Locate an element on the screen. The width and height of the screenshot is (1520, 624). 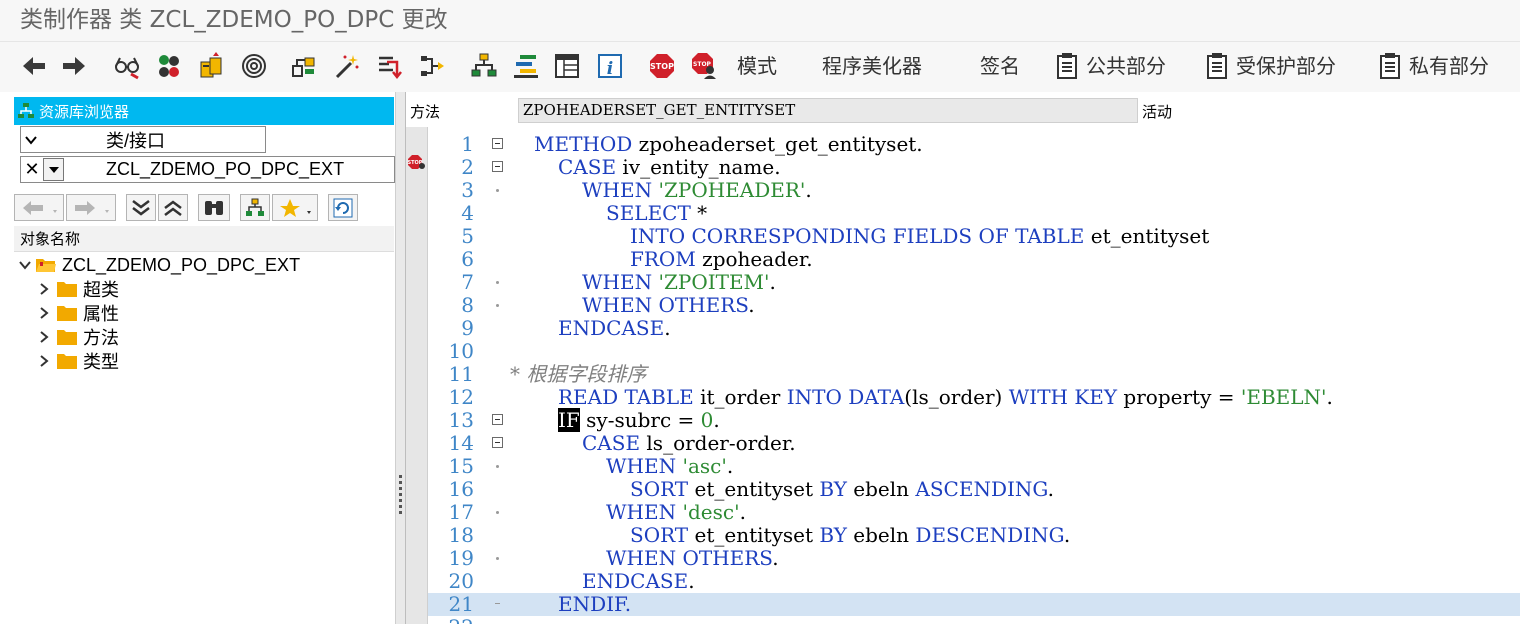
previous-object-button is located at coordinates (39, 207).